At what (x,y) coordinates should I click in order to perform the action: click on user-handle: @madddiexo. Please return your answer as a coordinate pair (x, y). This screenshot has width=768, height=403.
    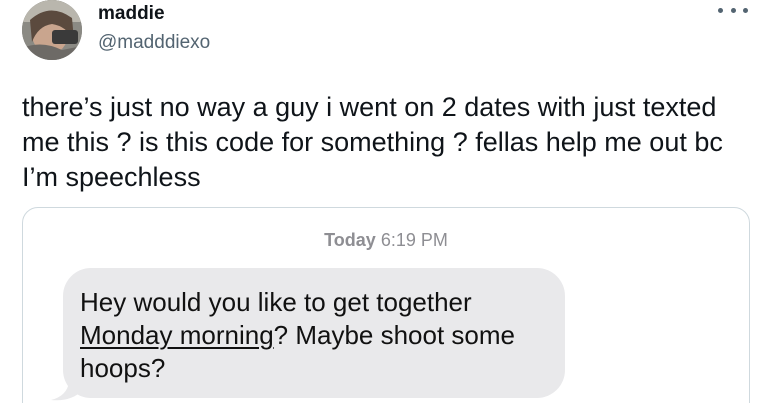
    Looking at the image, I should click on (154, 43).